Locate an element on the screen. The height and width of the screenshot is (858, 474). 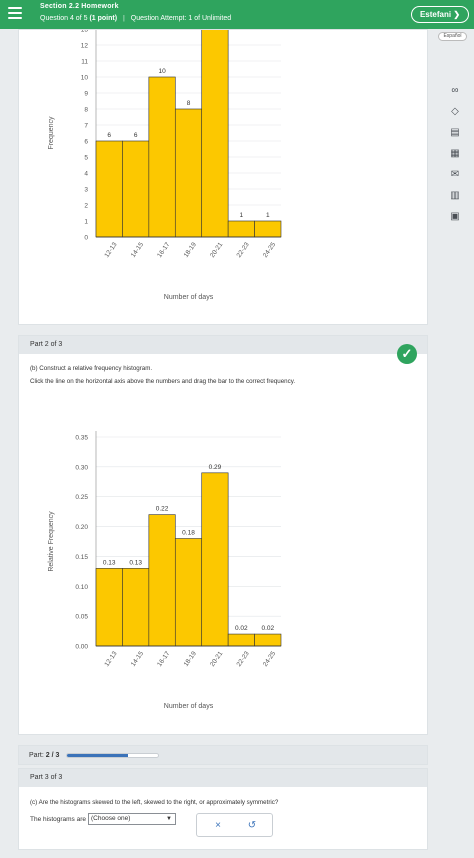
user-menu-button: Estefani ❯ is located at coordinates (440, 14).